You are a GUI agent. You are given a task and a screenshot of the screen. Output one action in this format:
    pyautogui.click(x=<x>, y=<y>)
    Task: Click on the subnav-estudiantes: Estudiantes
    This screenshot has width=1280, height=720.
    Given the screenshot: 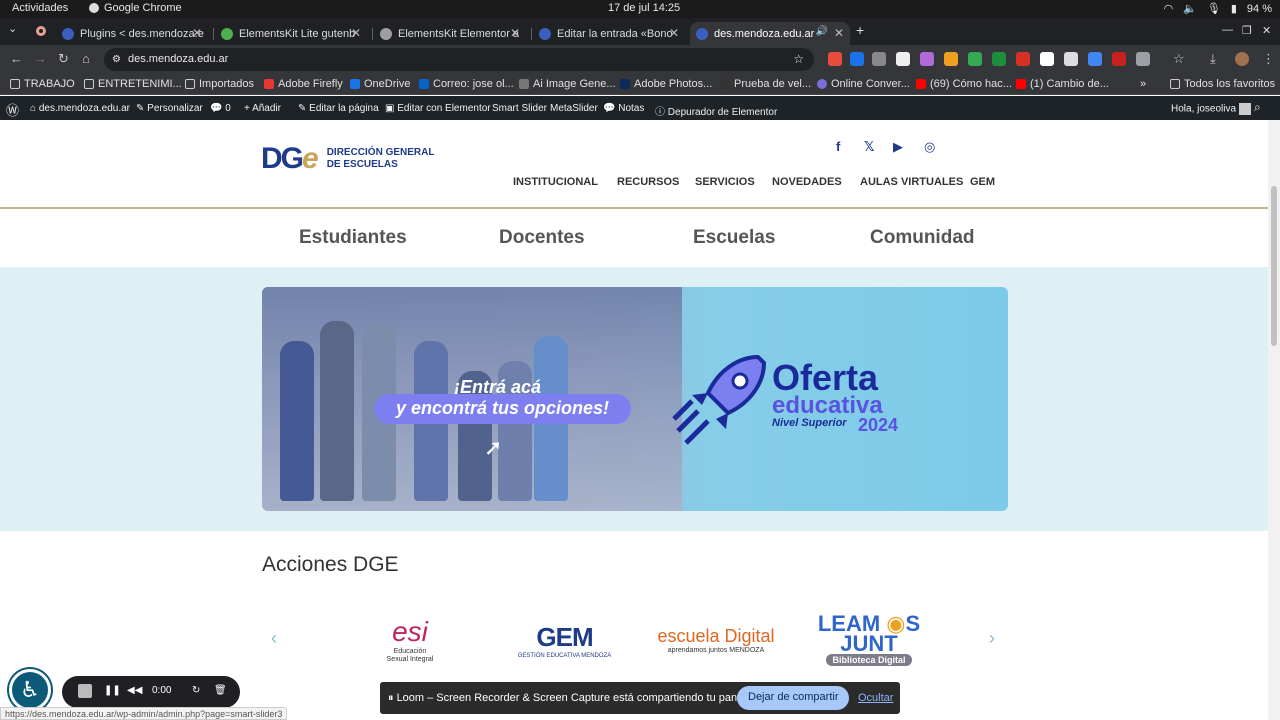 What is the action you would take?
    pyautogui.click(x=353, y=238)
    